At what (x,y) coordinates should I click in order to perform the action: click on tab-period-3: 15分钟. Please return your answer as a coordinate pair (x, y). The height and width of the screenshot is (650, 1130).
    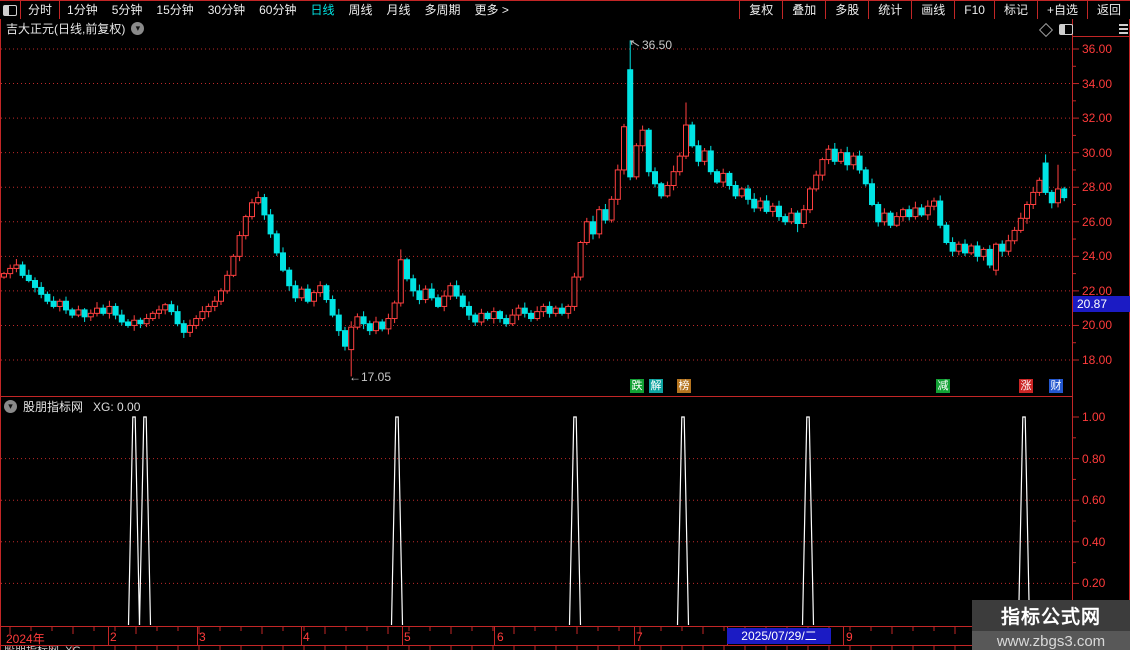
    Looking at the image, I should click on (174, 10).